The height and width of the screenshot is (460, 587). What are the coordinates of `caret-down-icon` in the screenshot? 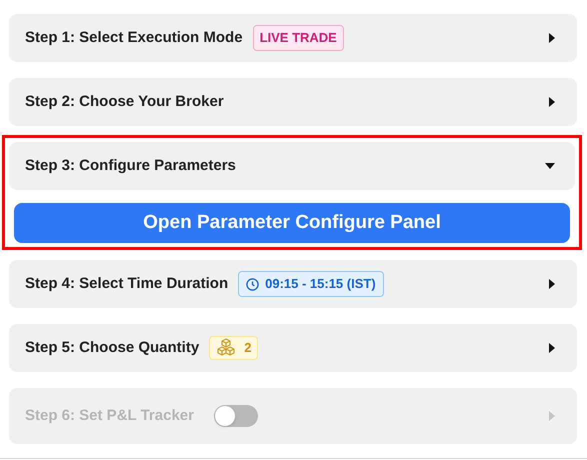 It's located at (550, 166).